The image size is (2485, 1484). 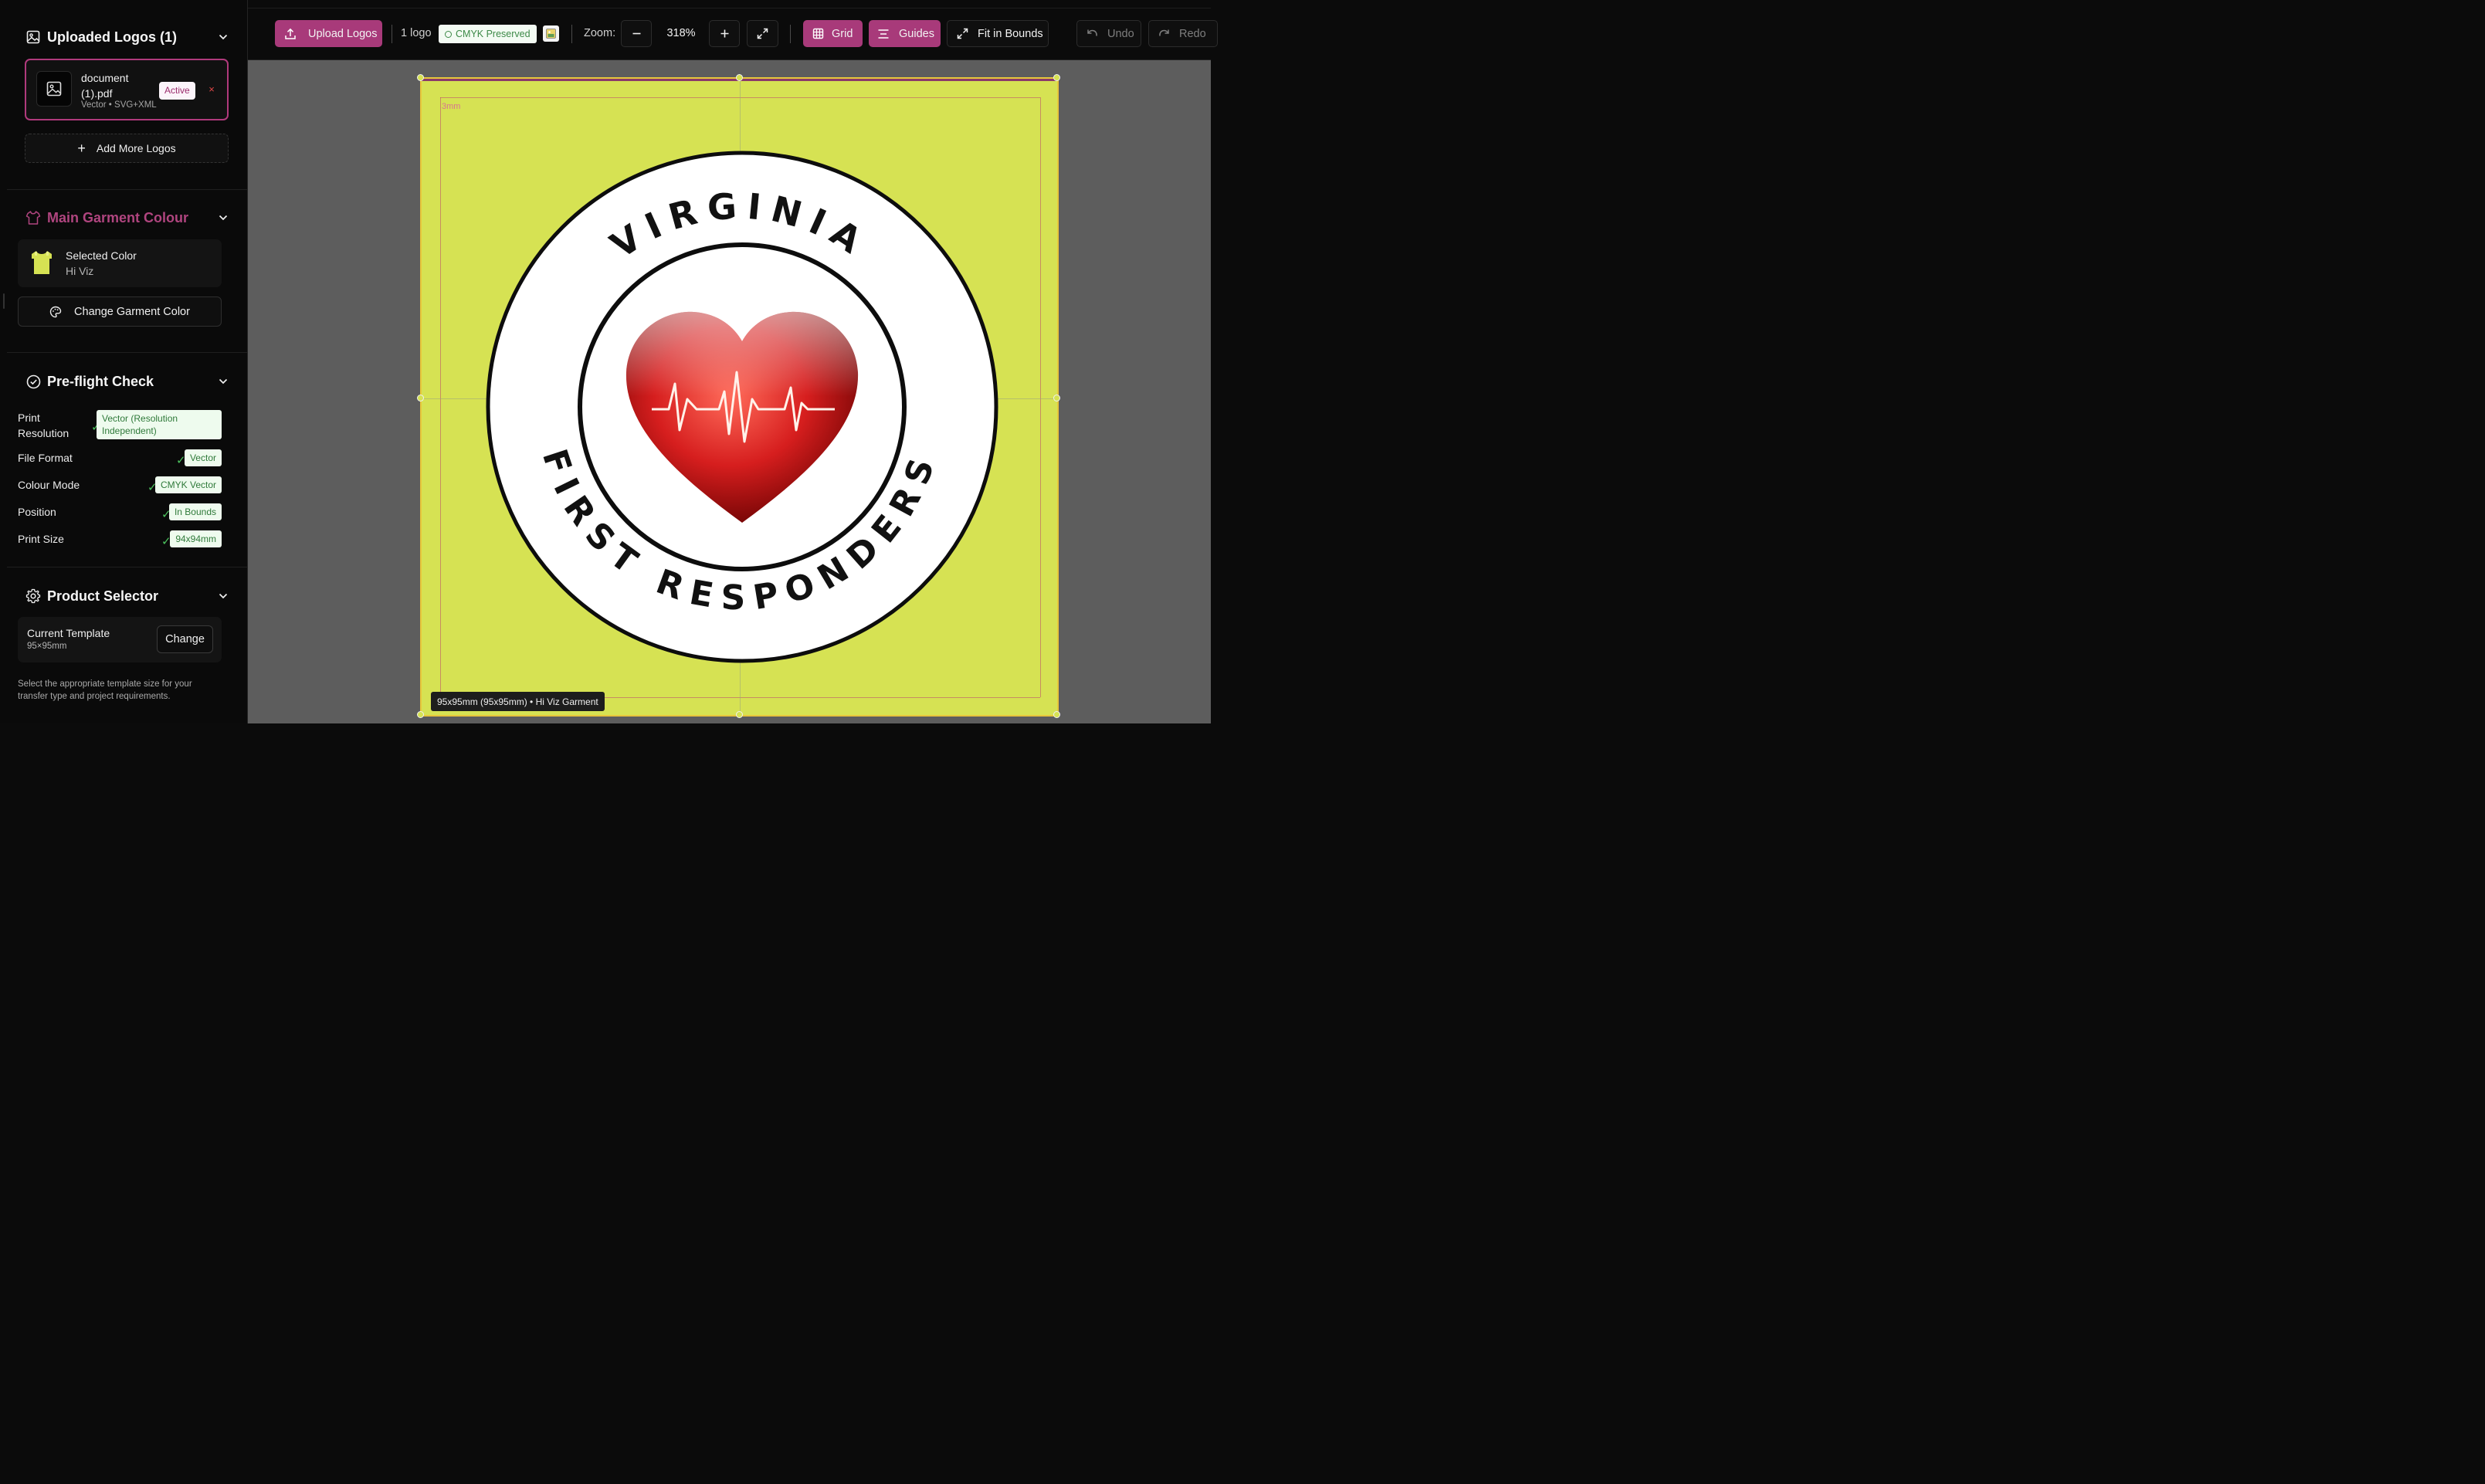 What do you see at coordinates (45, 458) in the screenshot?
I see `preflight-label: File Format` at bounding box center [45, 458].